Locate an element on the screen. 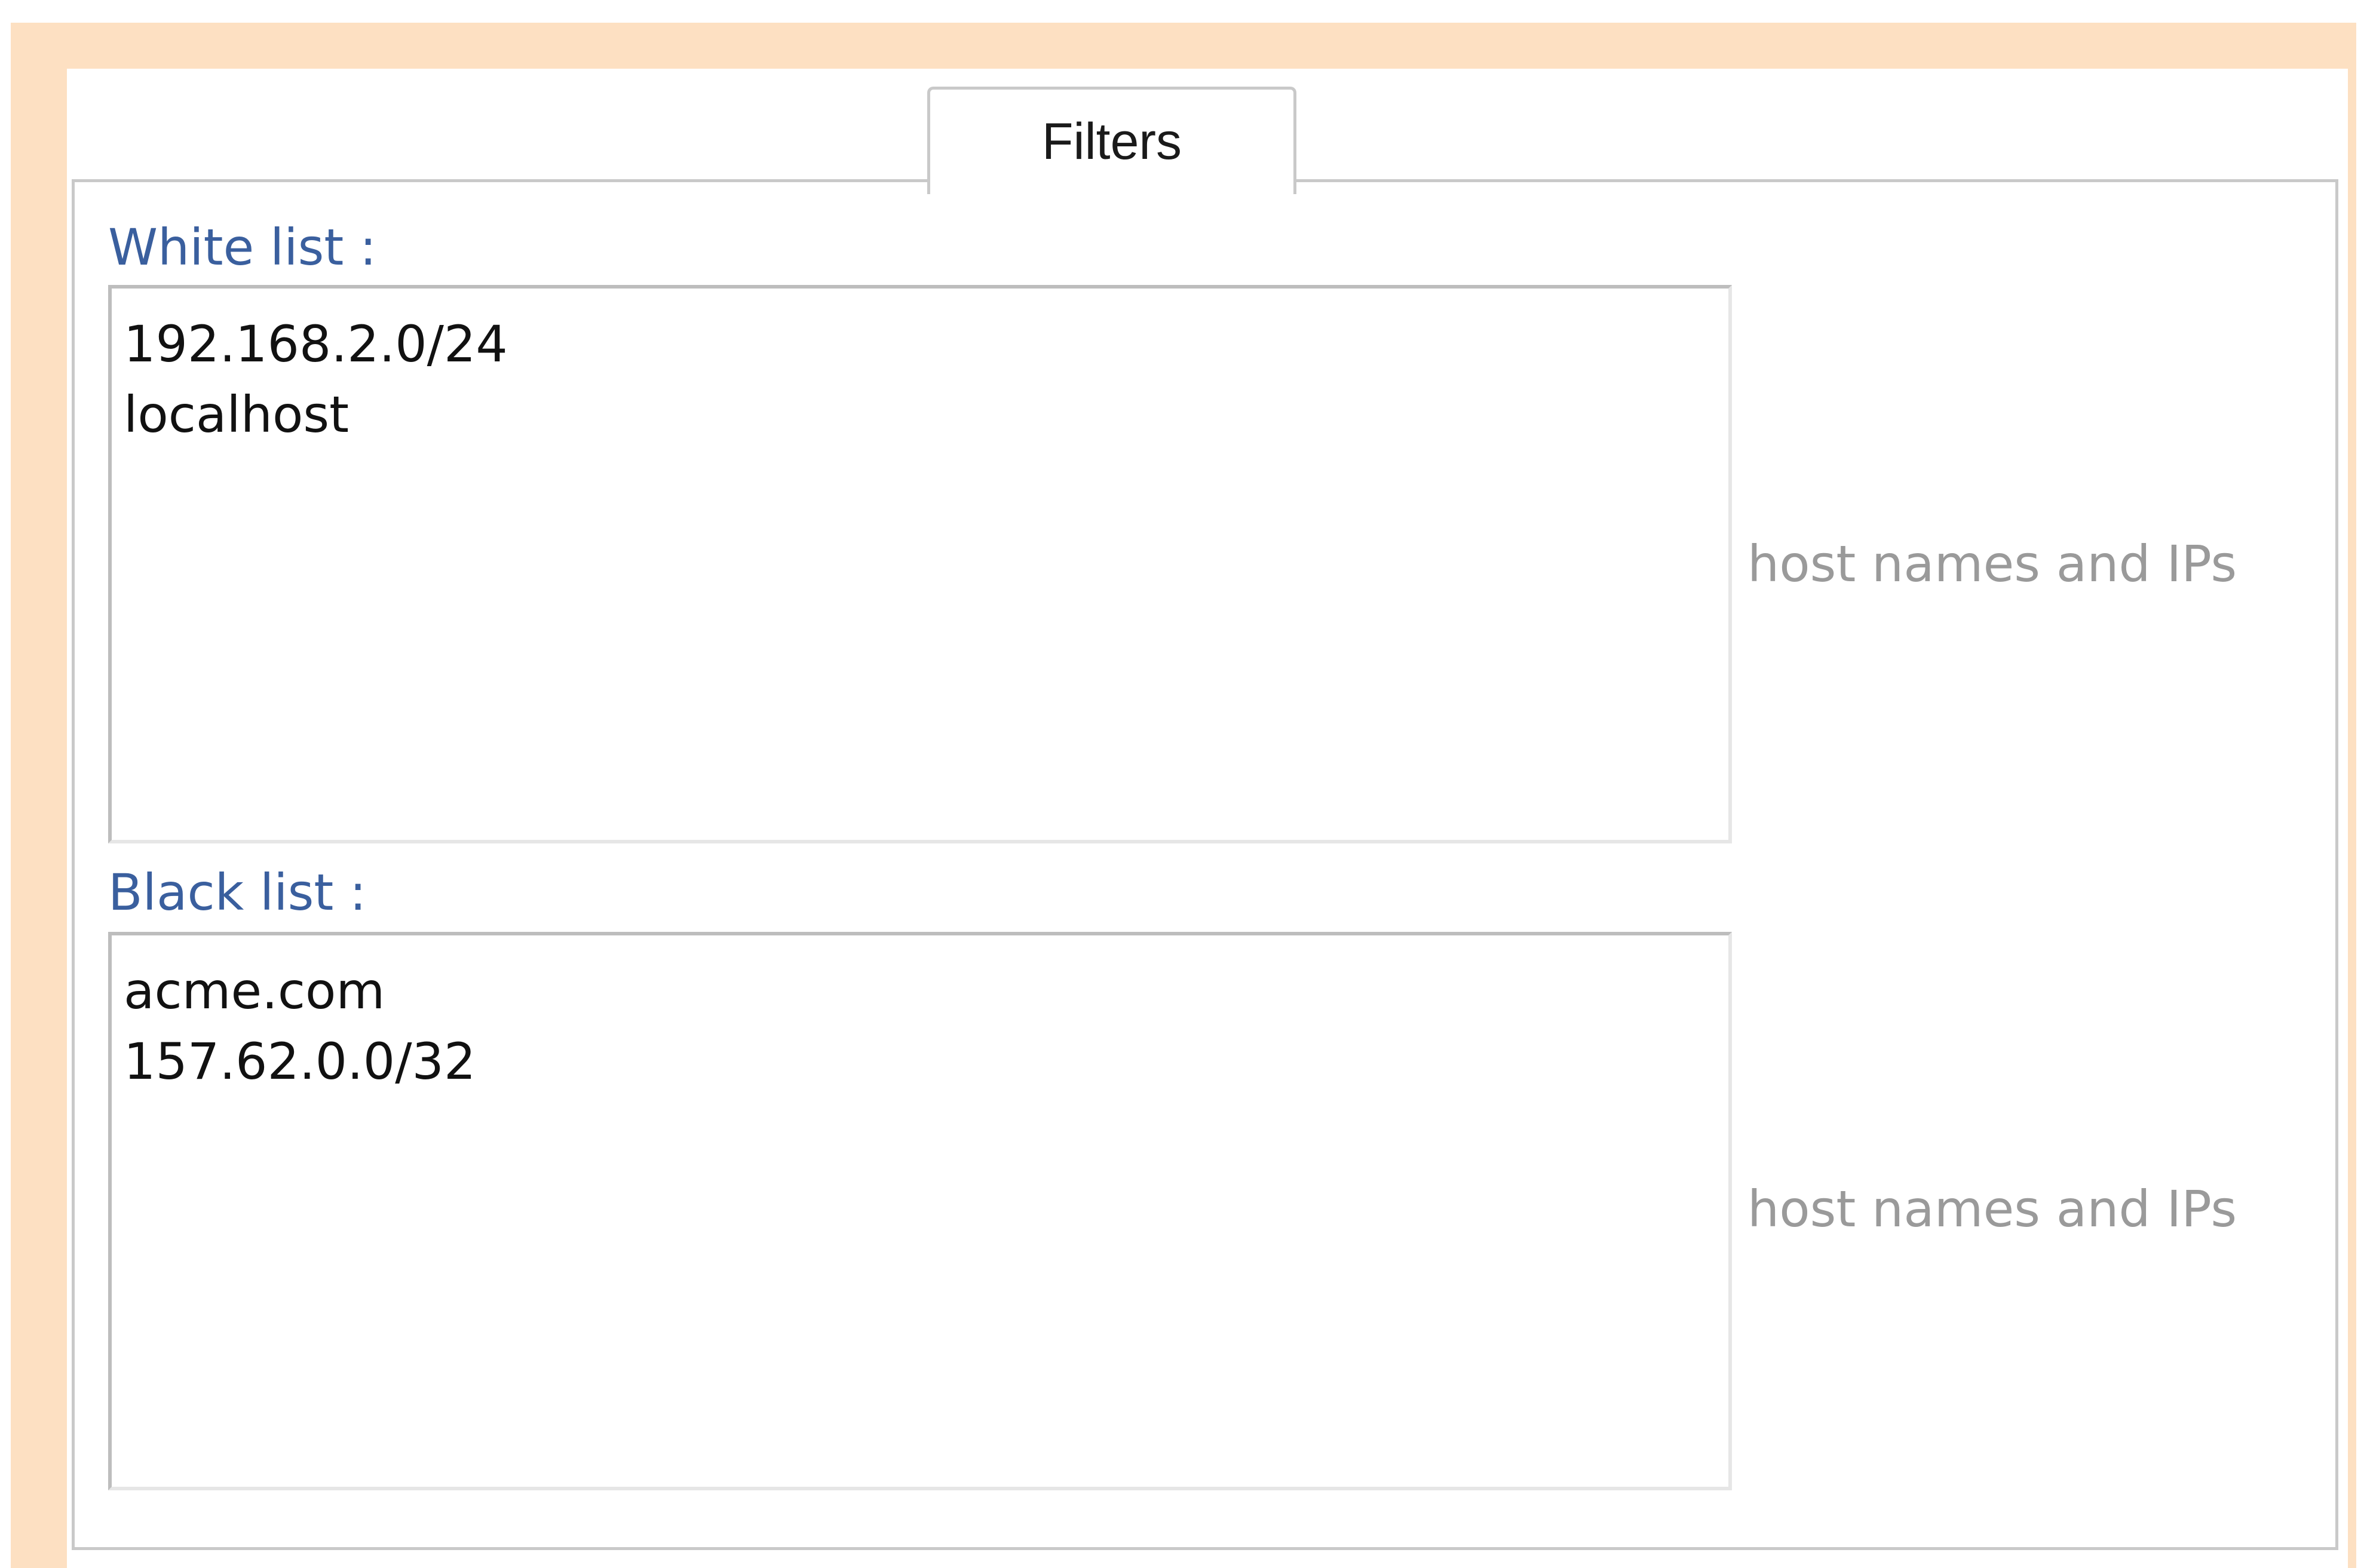 This screenshot has height=1568, width=2367. white-list-label: White list : is located at coordinates (242, 247).